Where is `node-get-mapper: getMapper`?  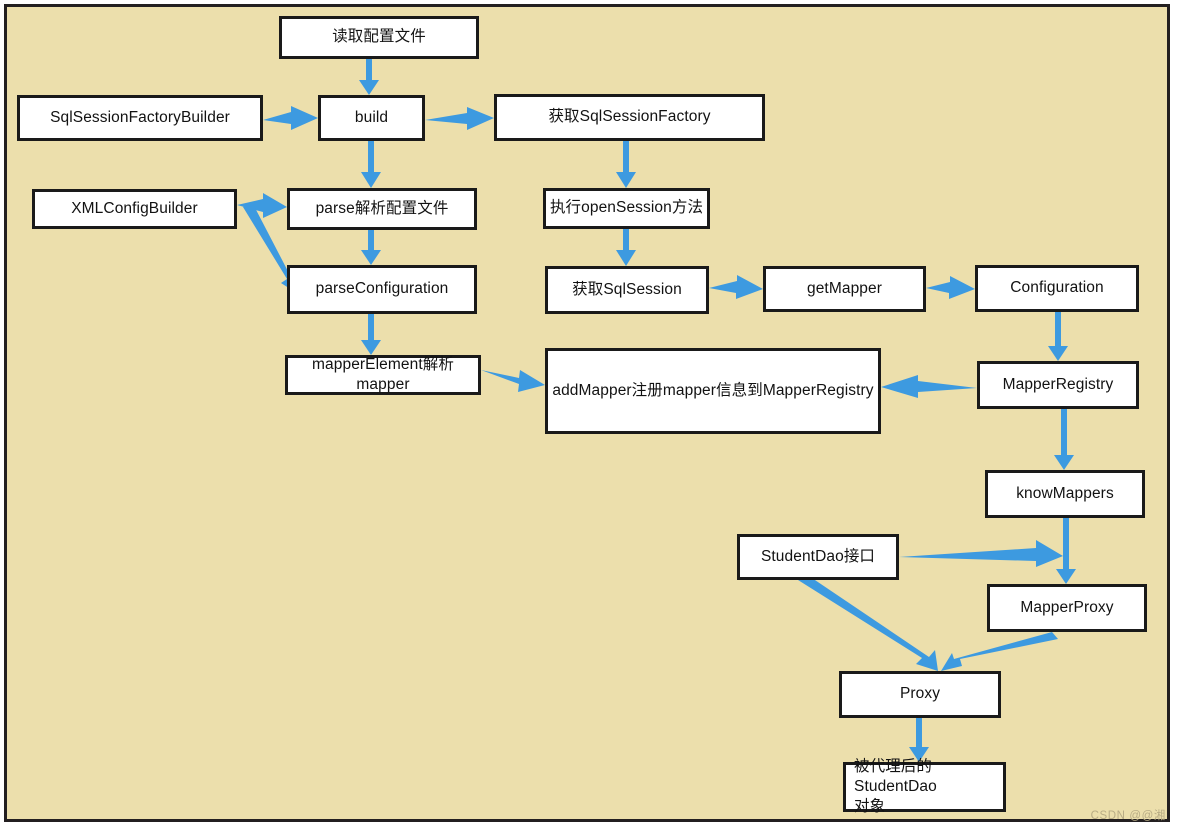 node-get-mapper: getMapper is located at coordinates (844, 289).